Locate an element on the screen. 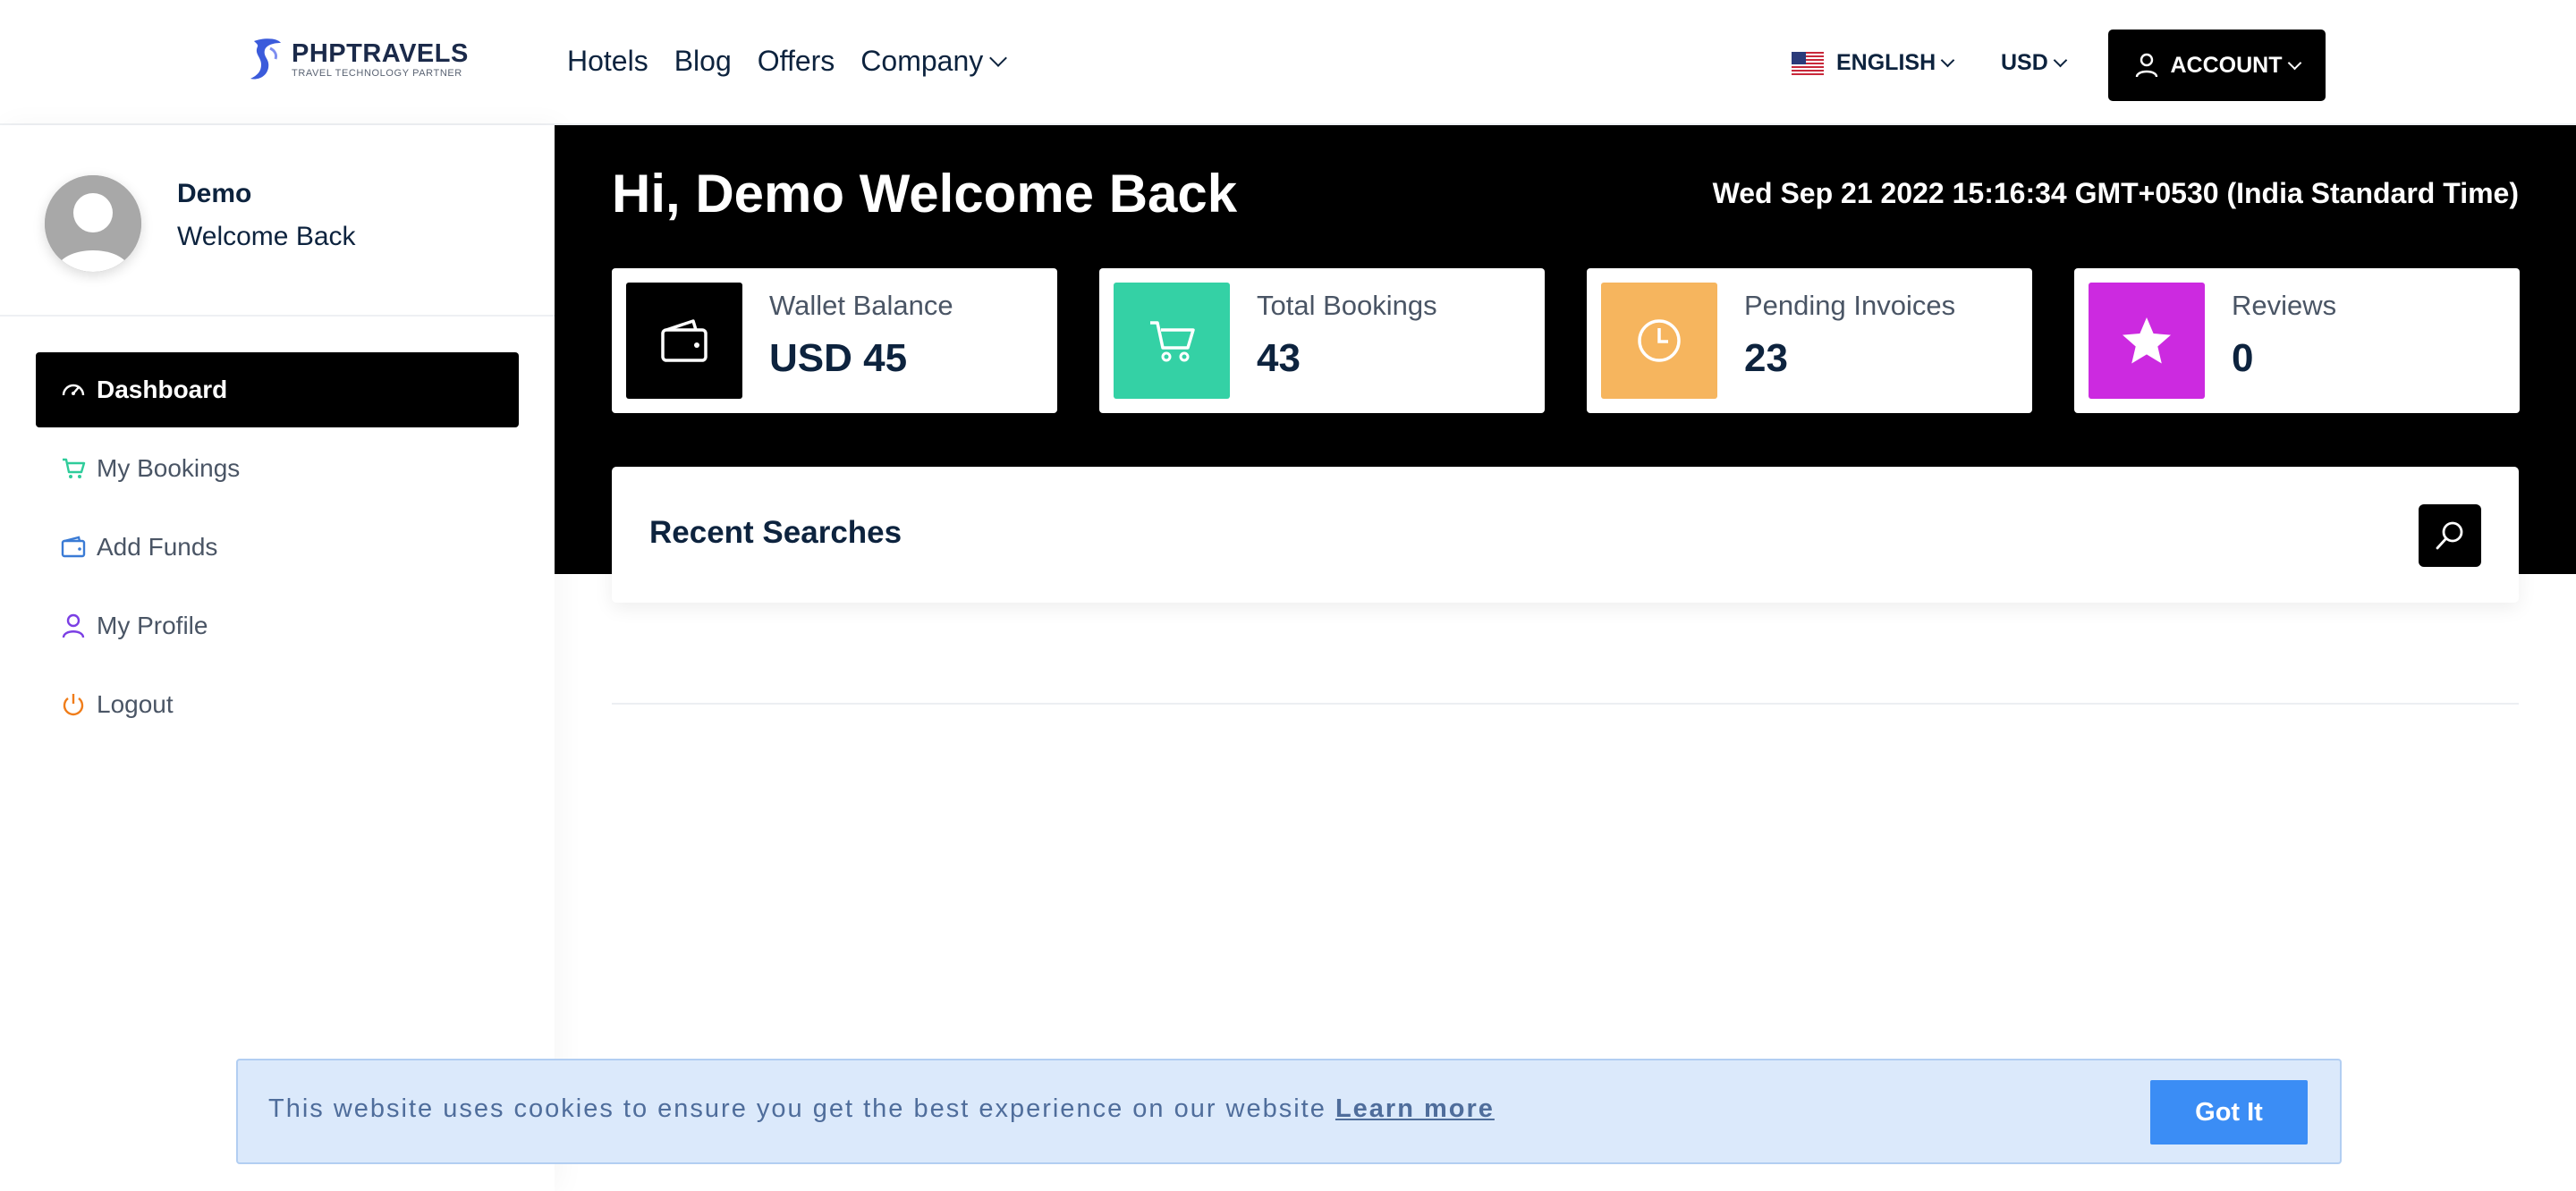  pending-invoices-card: Pending Invoices 23 is located at coordinates (1809, 340).